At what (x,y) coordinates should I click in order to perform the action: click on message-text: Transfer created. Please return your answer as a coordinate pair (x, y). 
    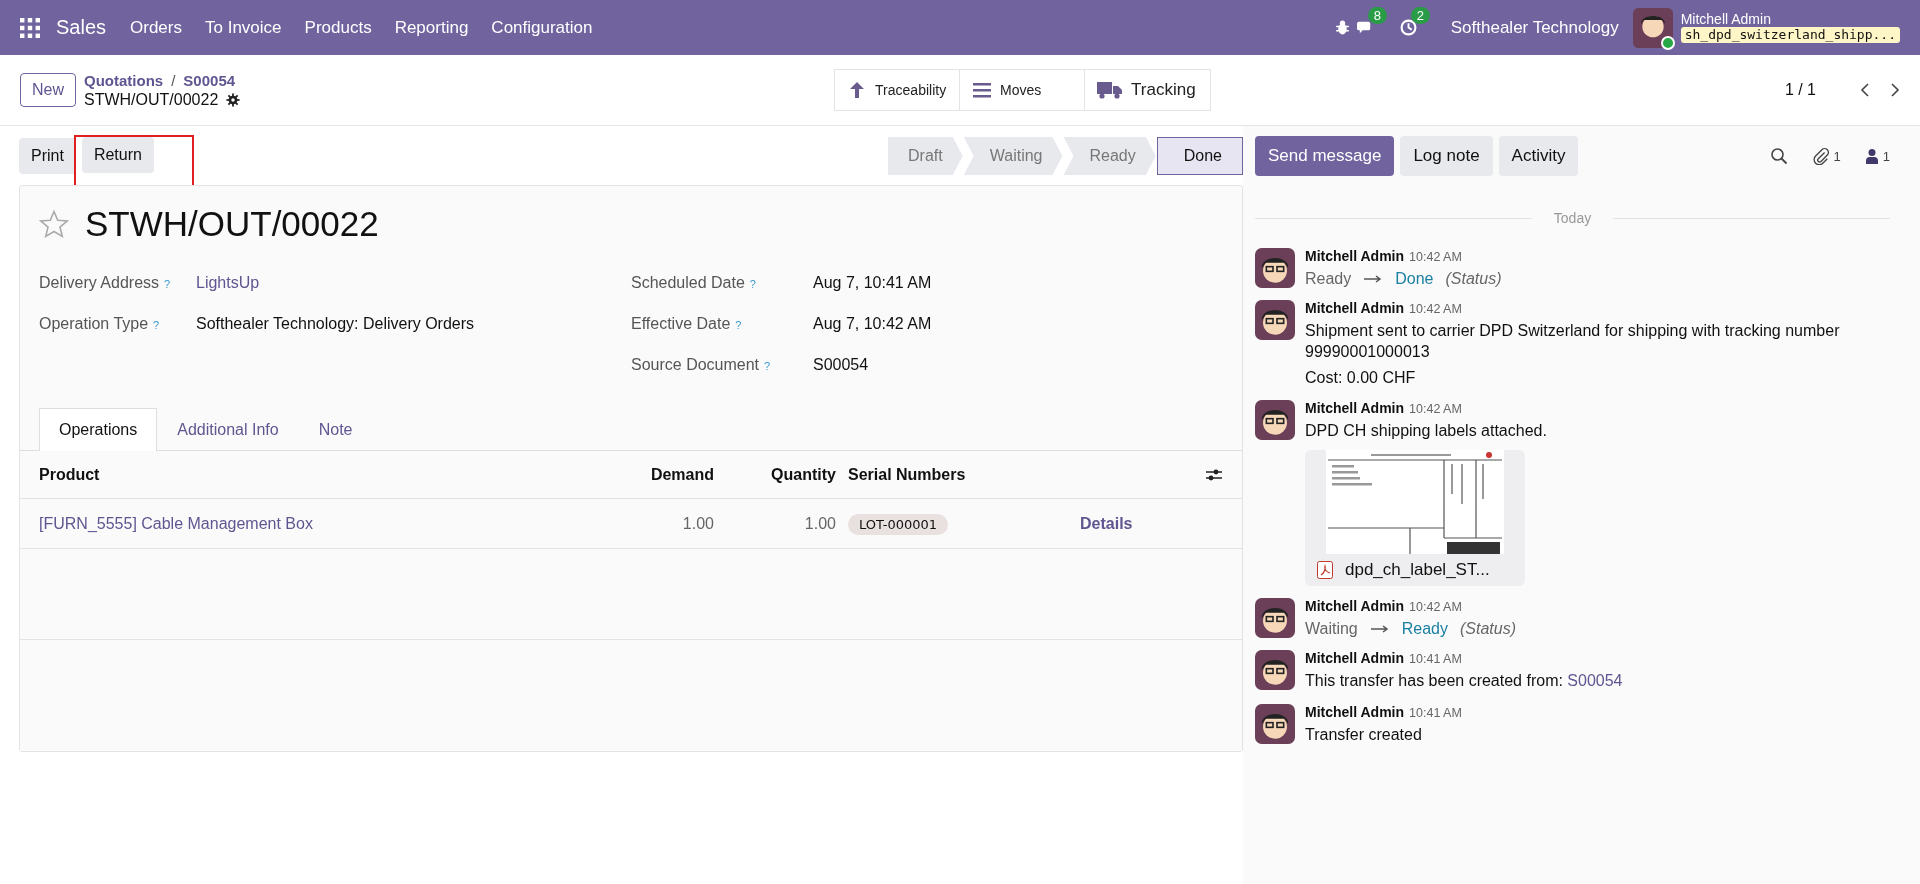
    Looking at the image, I should click on (1364, 735).